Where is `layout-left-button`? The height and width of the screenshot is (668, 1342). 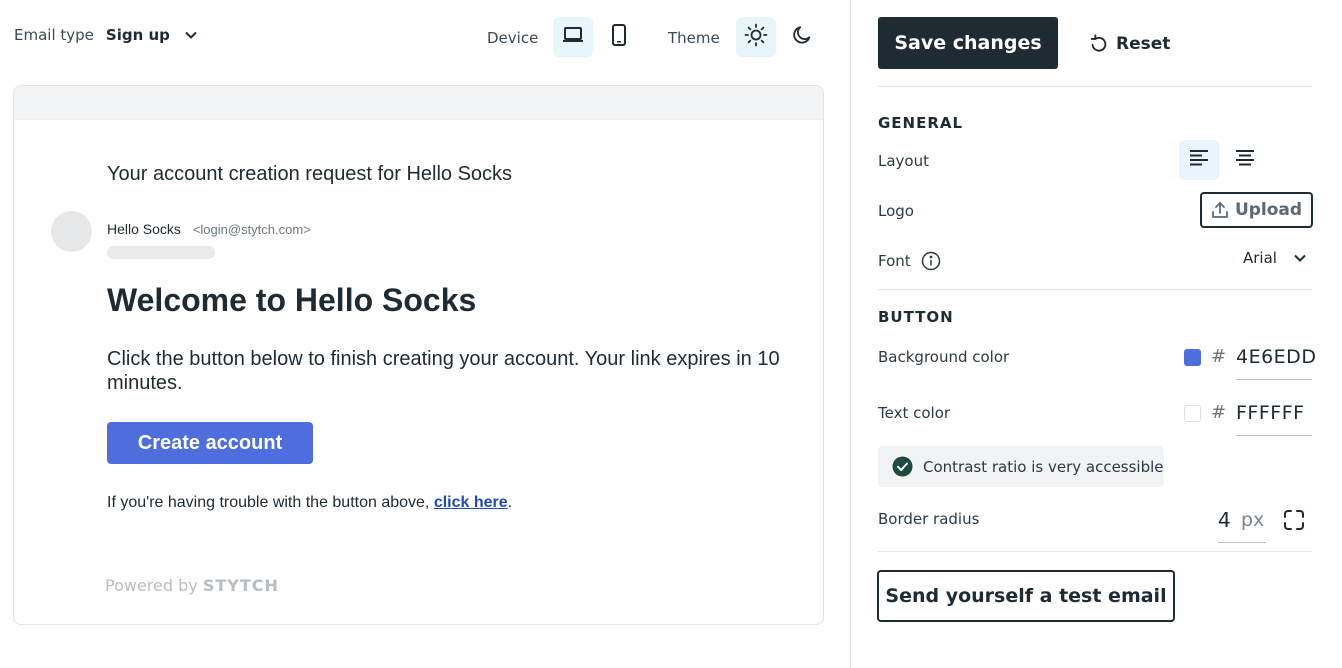 layout-left-button is located at coordinates (1199, 160).